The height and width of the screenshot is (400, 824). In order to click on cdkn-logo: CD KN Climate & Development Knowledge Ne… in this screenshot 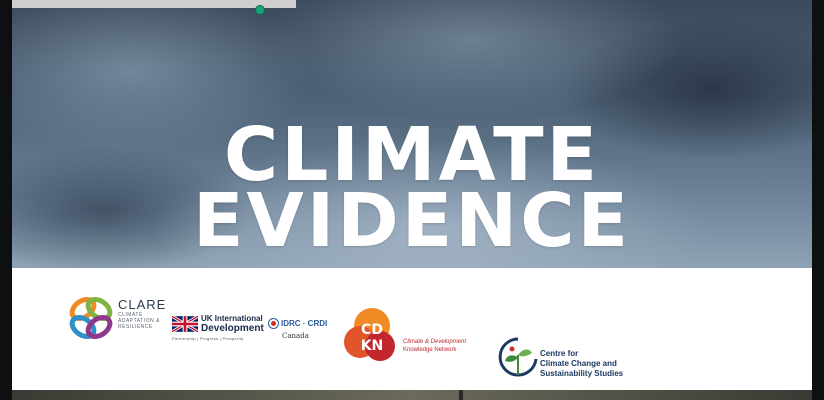, I will do `click(417, 334)`.